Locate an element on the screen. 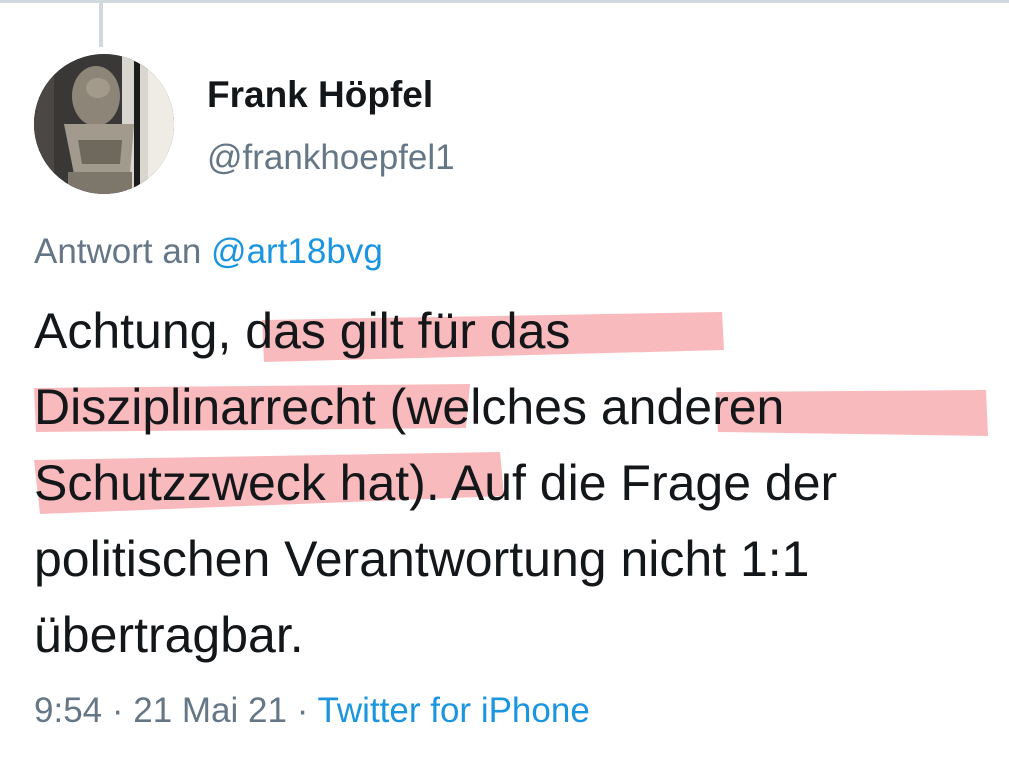 The image size is (1009, 762). tweet-source-link: Twitter for iPhone is located at coordinates (453, 710).